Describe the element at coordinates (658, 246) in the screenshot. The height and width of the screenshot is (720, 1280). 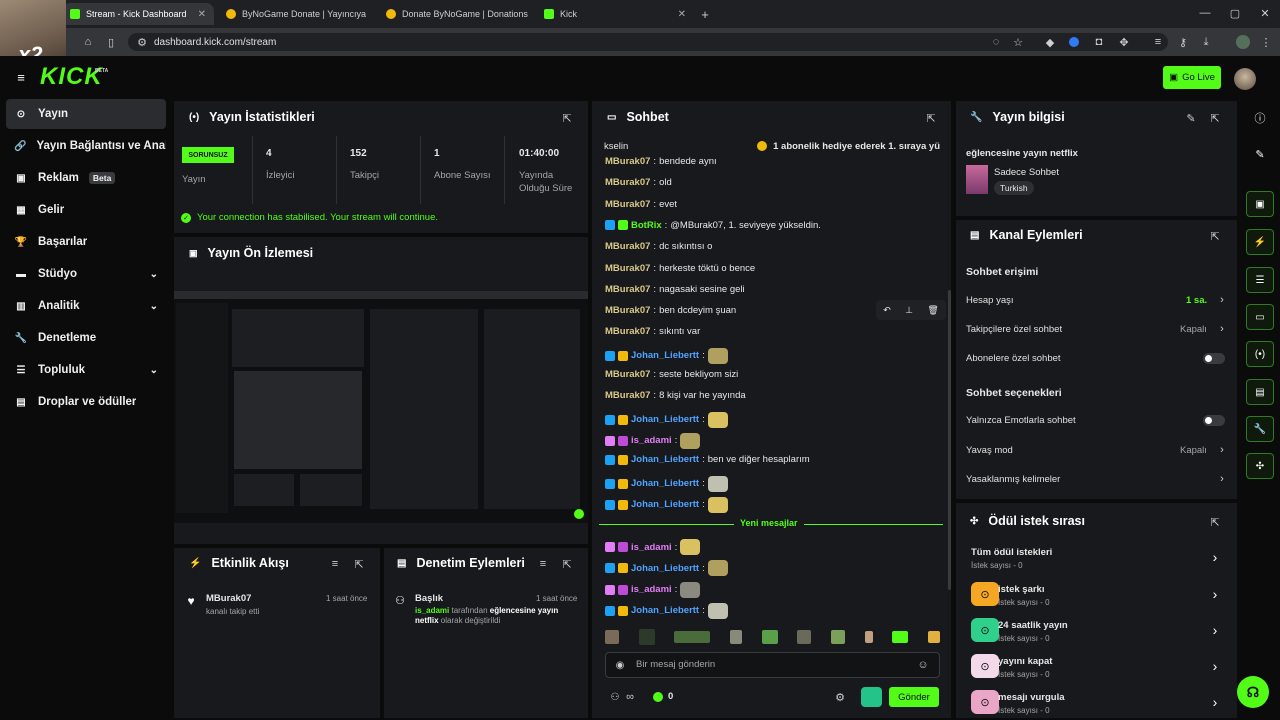
I see `chat-message: MBurak07: dc sıkıntısı o` at that location.